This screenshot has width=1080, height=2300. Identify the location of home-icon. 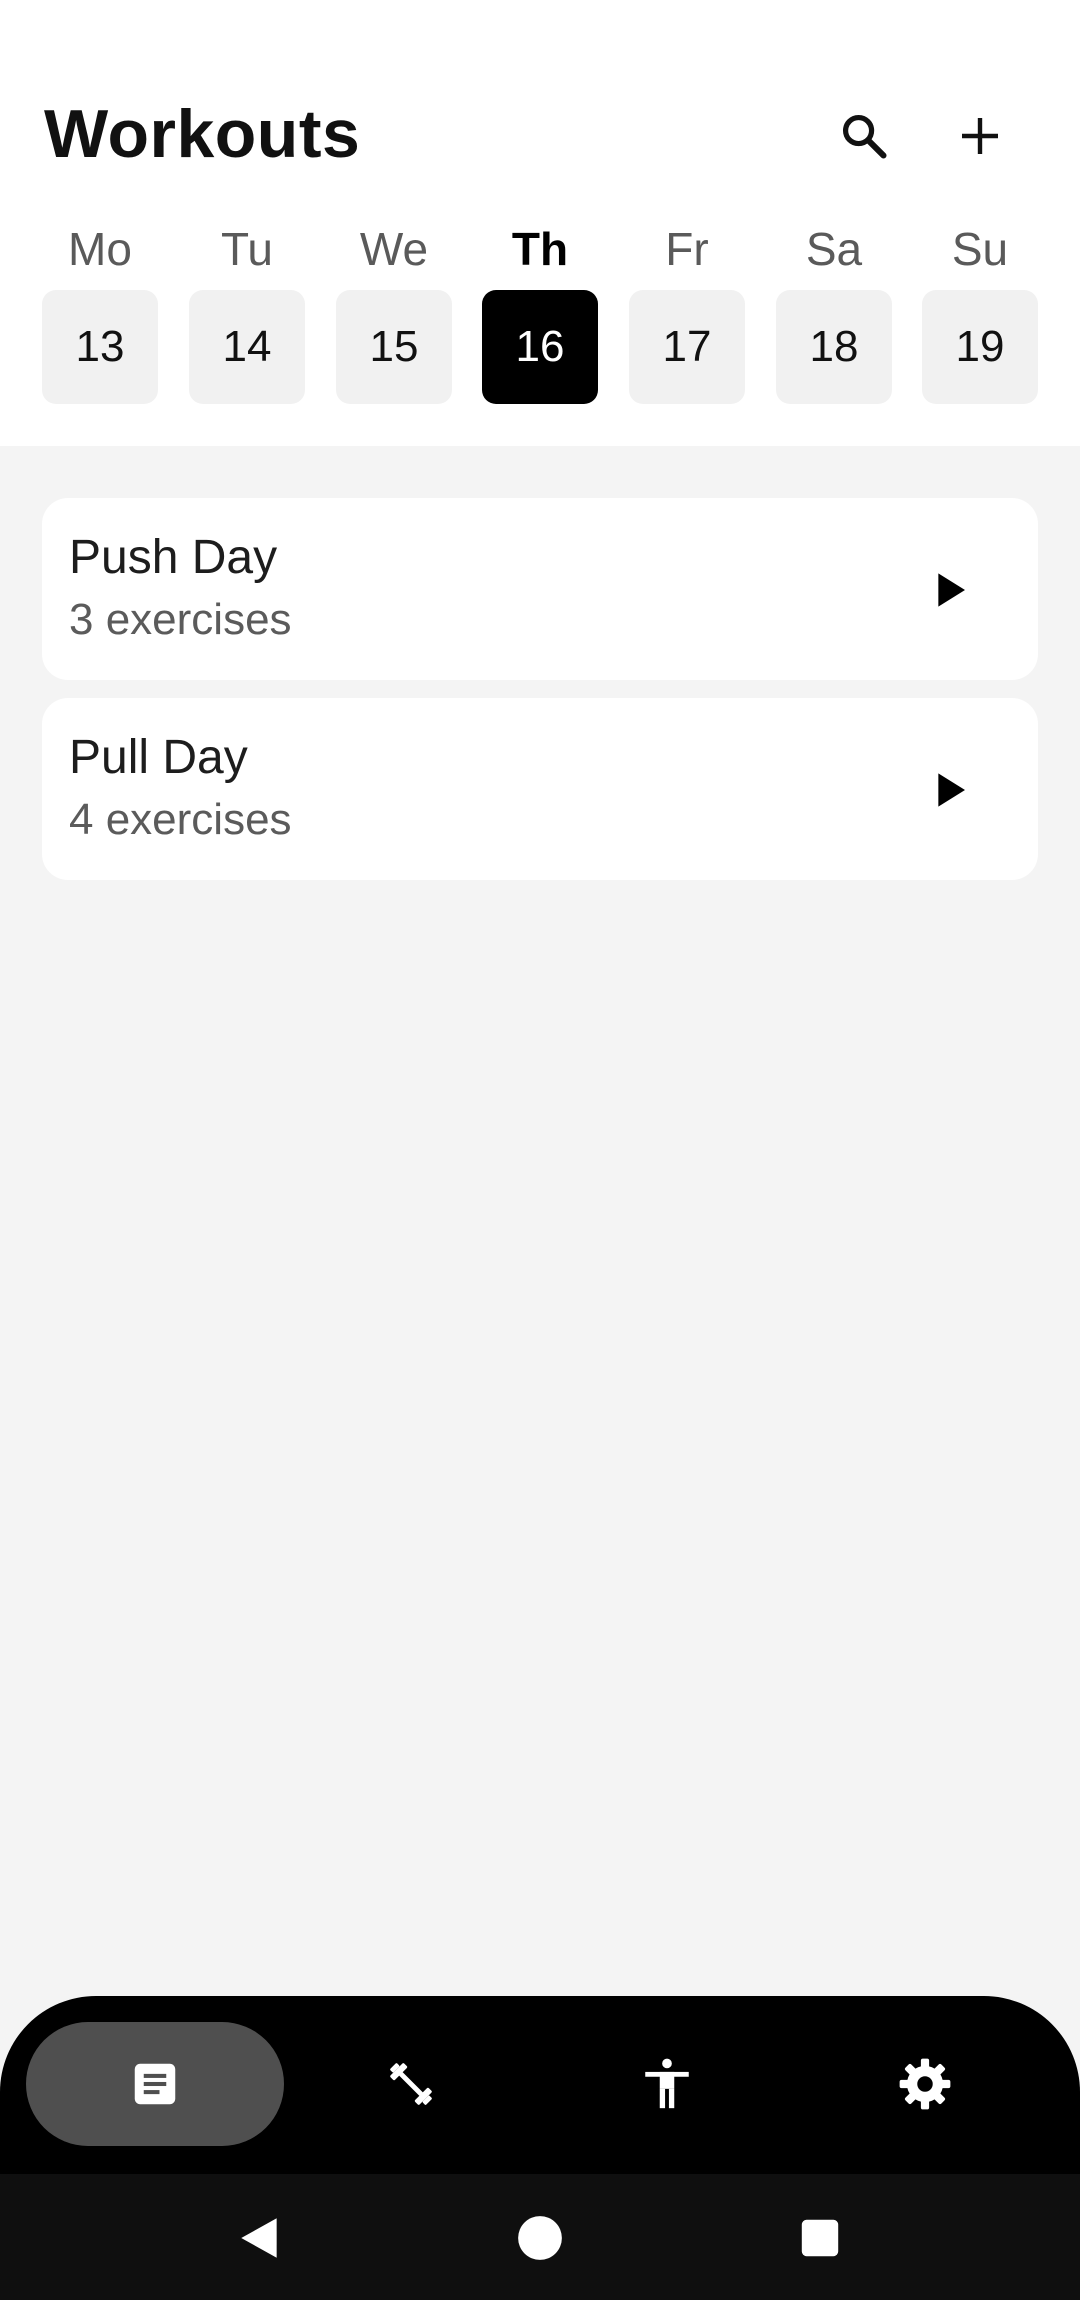
(540, 2238).